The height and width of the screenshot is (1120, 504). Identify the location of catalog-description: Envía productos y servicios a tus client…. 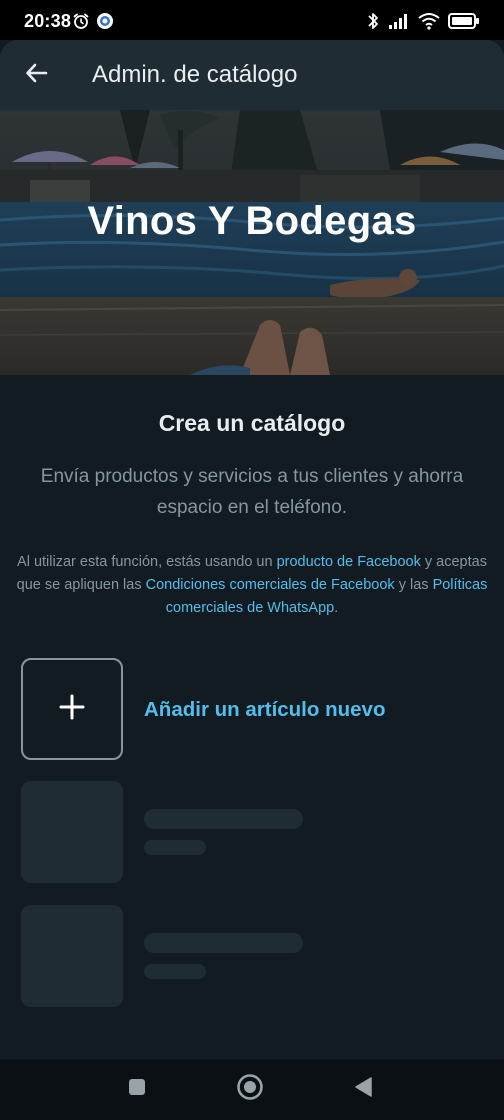
(252, 492).